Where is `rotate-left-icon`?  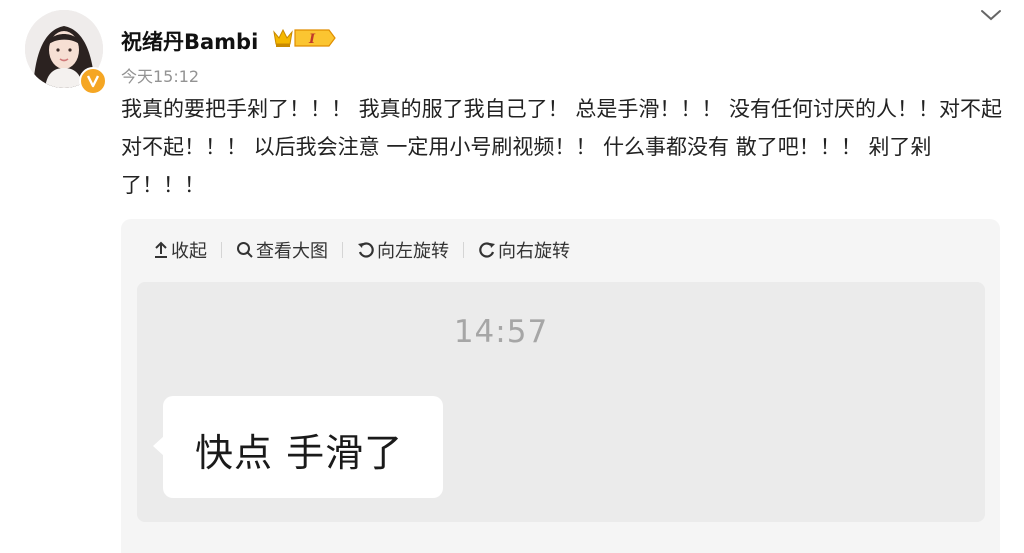
rotate-left-icon is located at coordinates (366, 250).